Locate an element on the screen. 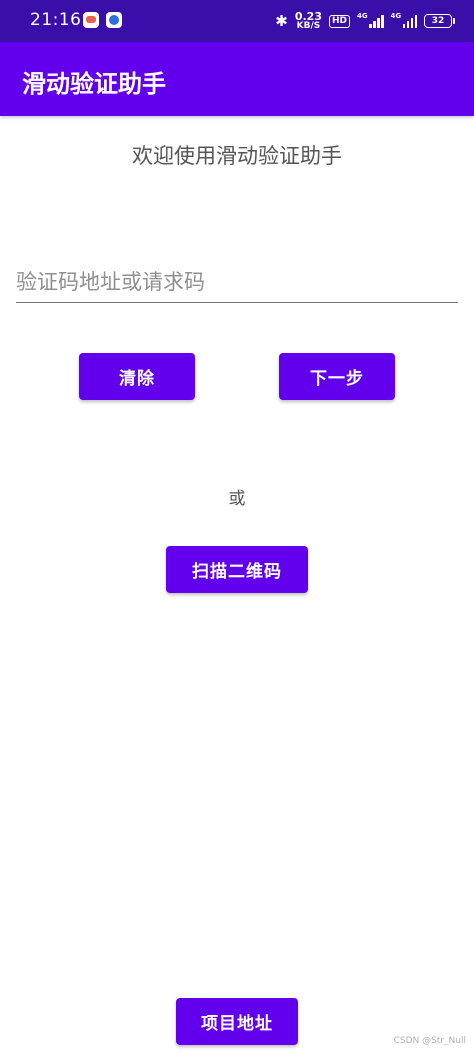 Image resolution: width=474 pixels, height=1053 pixels. or-text: 或 is located at coordinates (237, 499).